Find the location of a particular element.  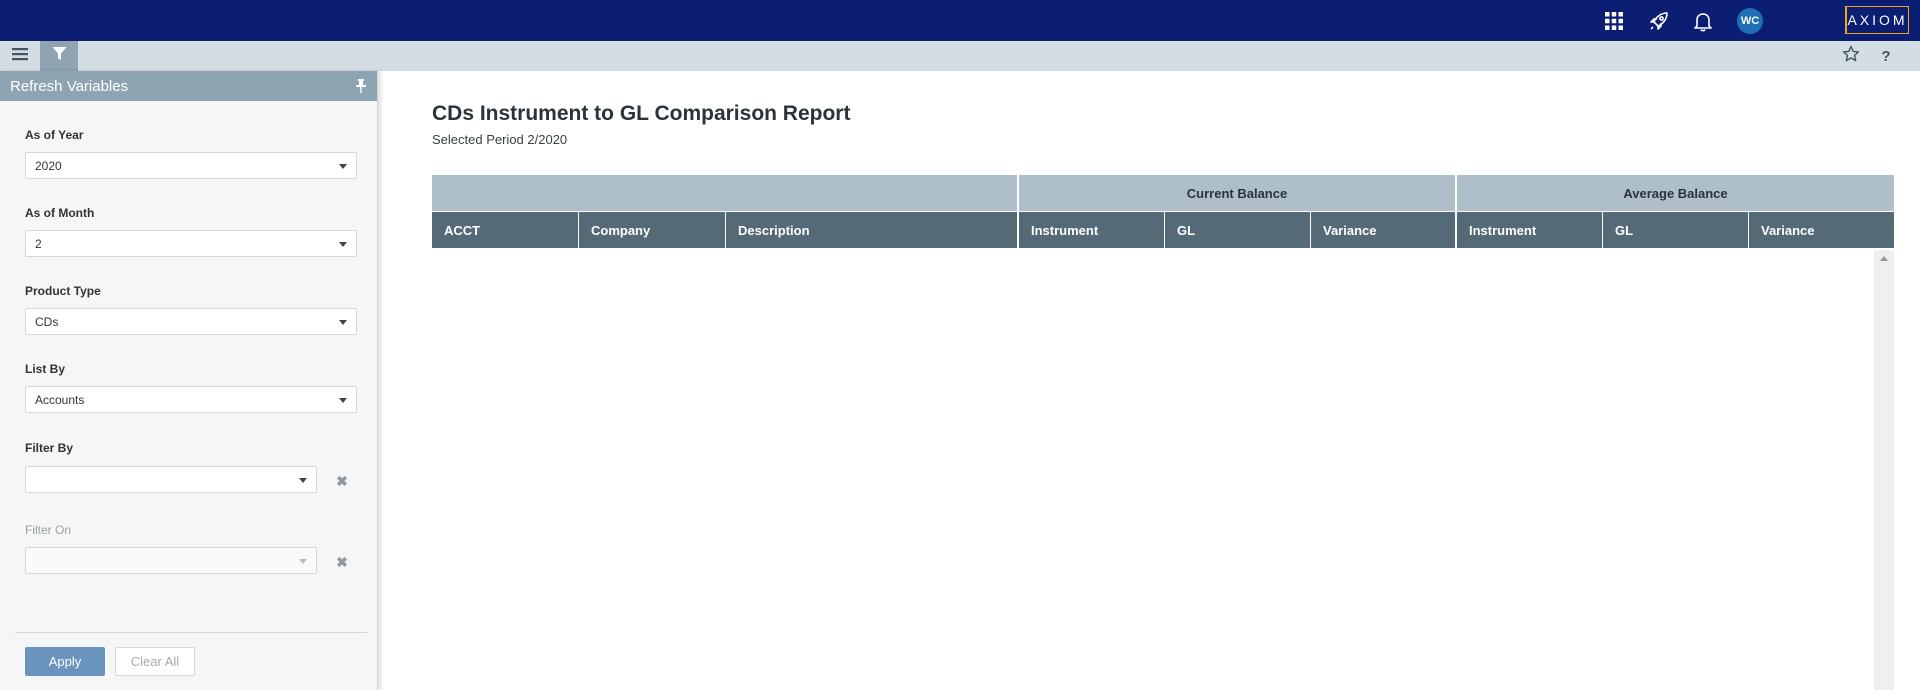

filter-on-label: Filter On is located at coordinates (48, 530).